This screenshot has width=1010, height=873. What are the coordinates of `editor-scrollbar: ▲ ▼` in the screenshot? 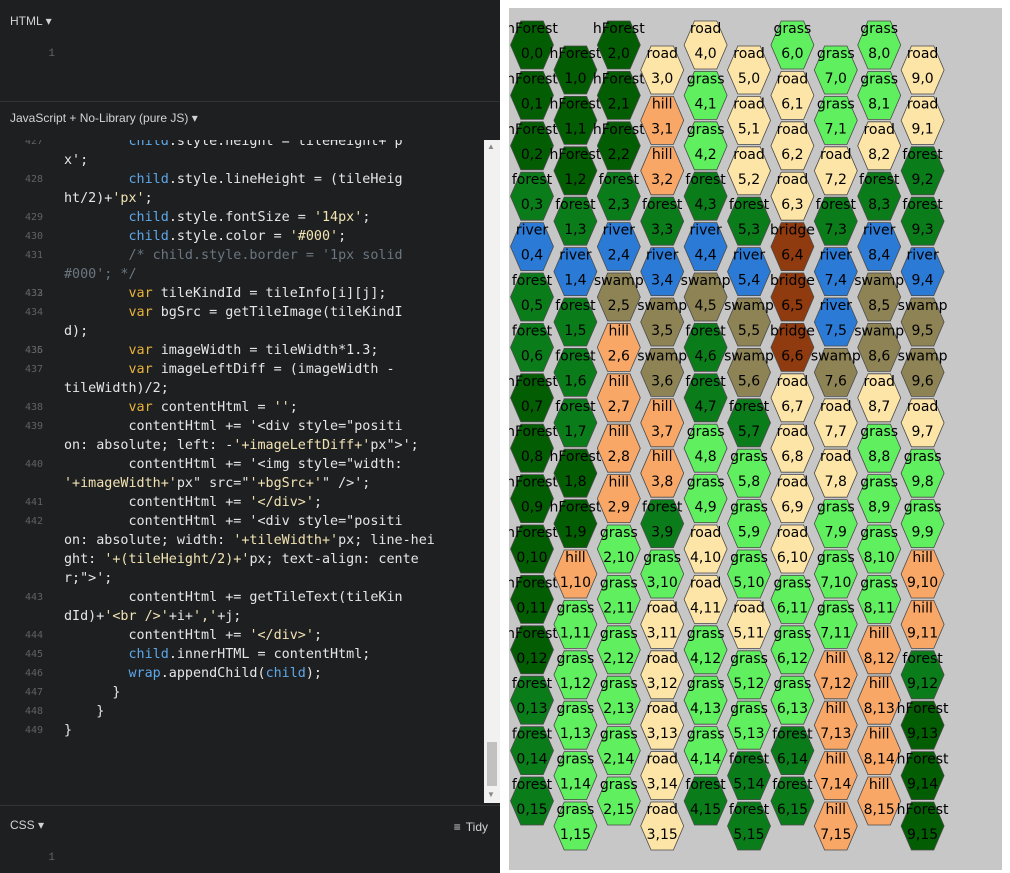 It's located at (492, 471).